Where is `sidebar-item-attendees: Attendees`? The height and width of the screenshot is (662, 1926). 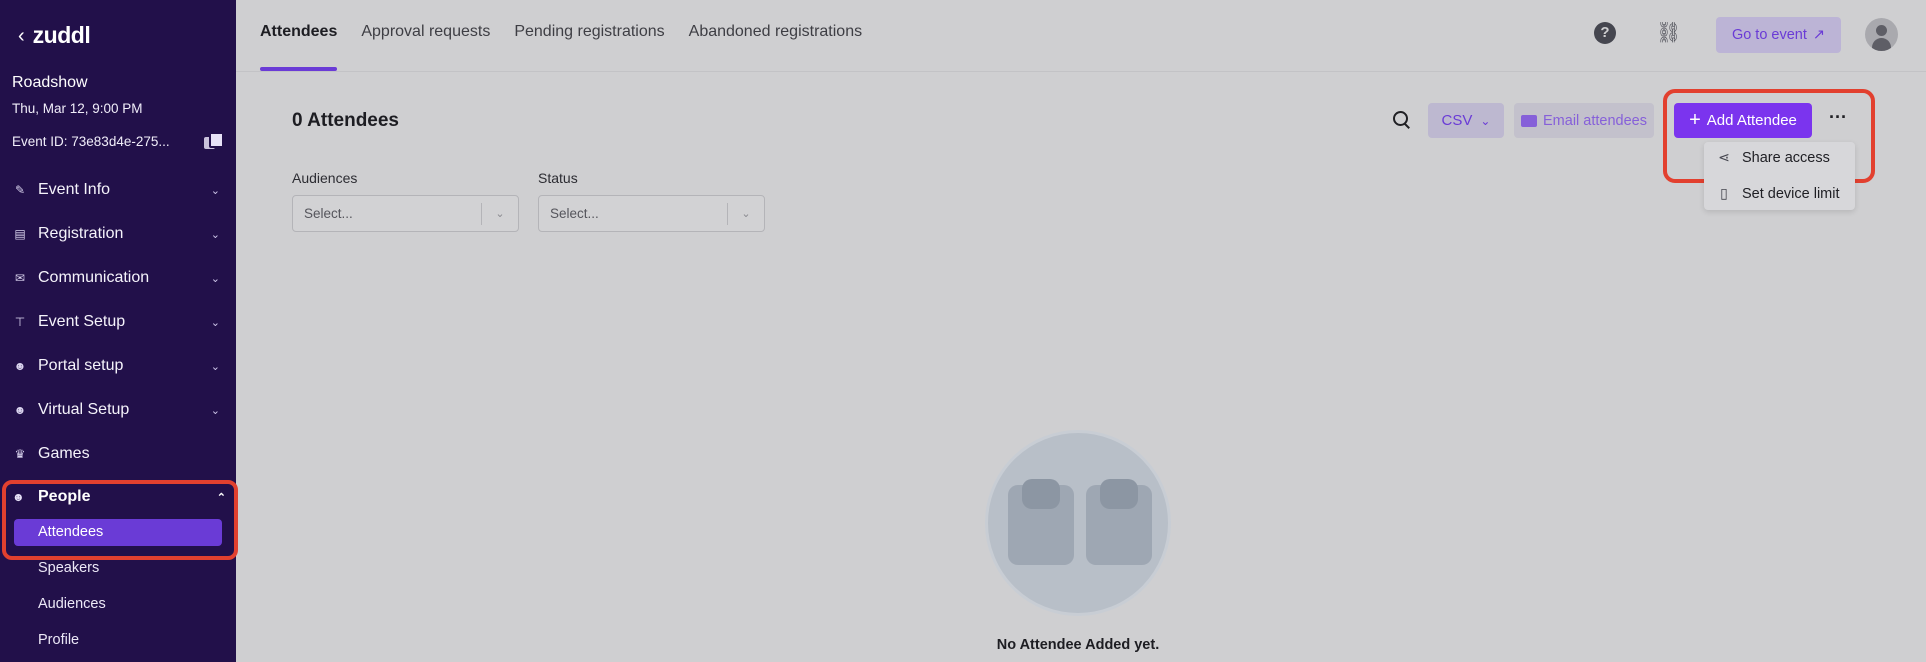 sidebar-item-attendees: Attendees is located at coordinates (118, 532).